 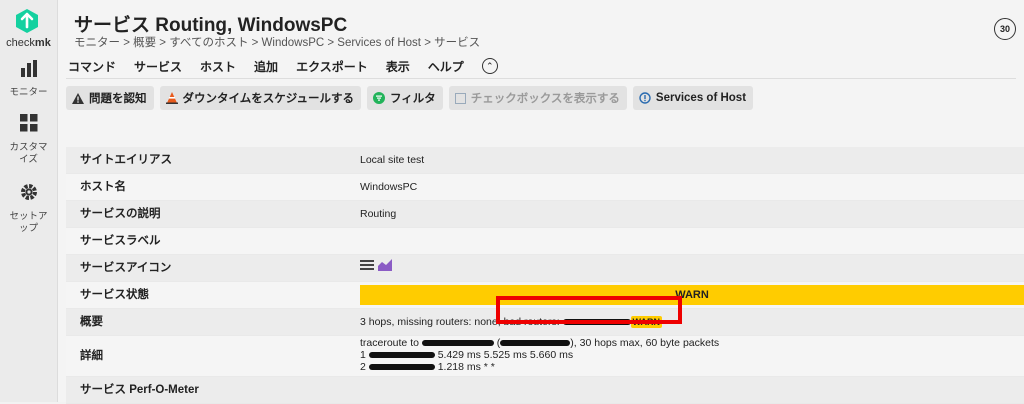 What do you see at coordinates (693, 98) in the screenshot?
I see `services-of-host-button: Services of Host` at bounding box center [693, 98].